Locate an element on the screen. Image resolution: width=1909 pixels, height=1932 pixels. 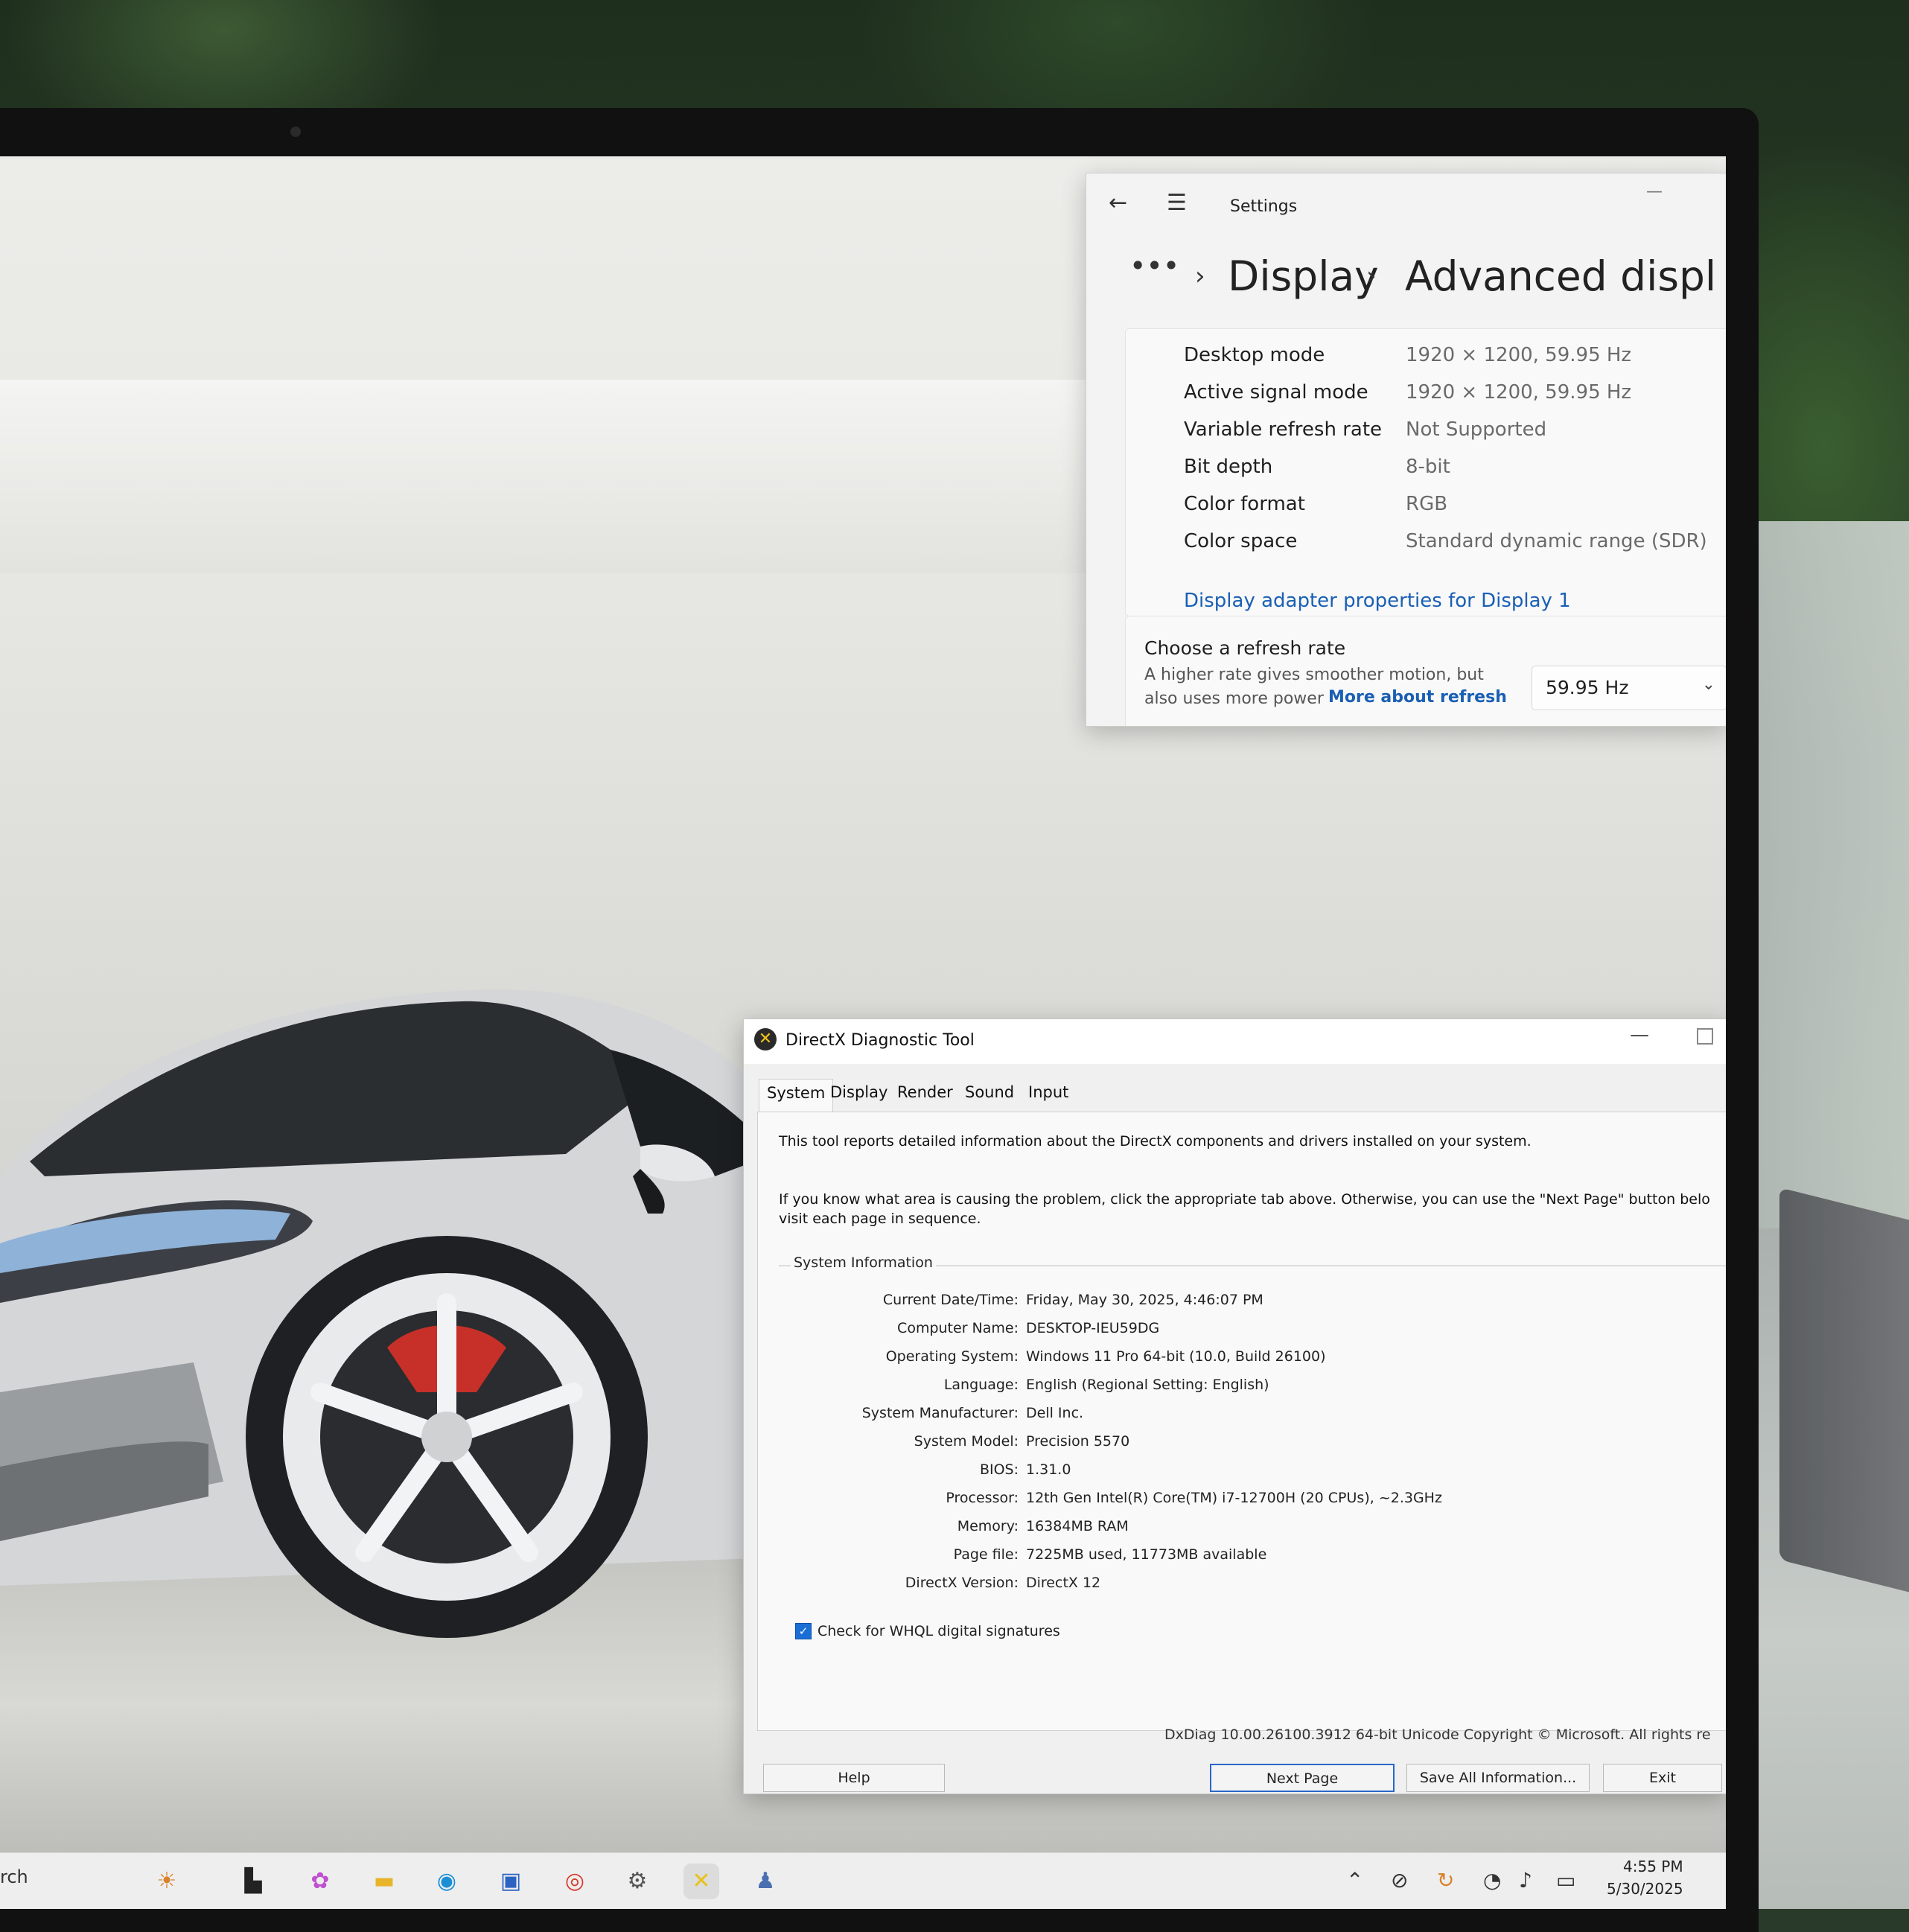
chevron-up-icon: ⌃ is located at coordinates (1354, 1880).